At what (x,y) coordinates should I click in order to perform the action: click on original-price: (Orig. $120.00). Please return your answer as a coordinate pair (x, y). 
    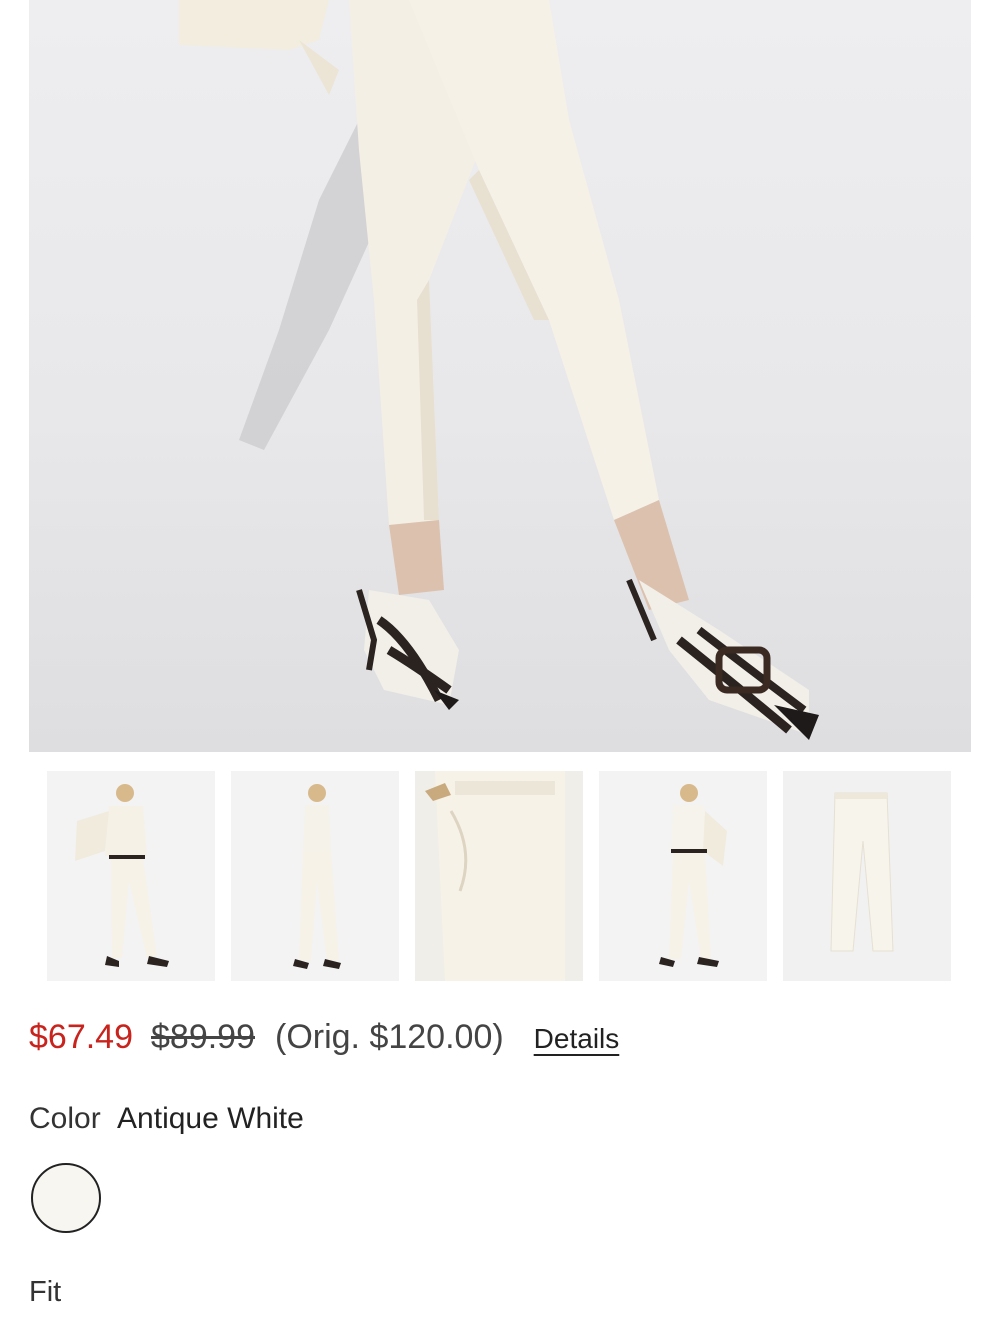
    Looking at the image, I should click on (389, 1037).